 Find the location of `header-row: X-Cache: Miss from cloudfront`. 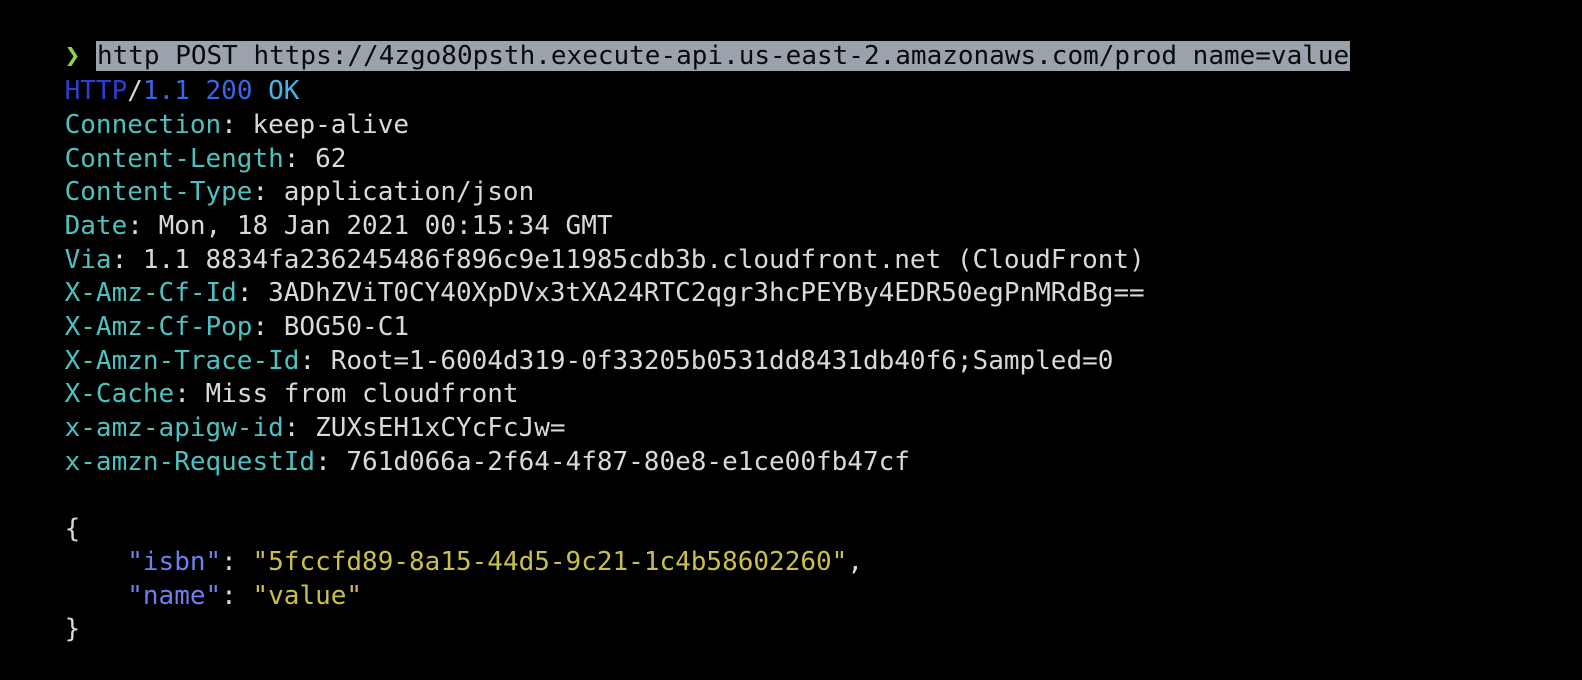

header-row: X-Cache: Miss from cloudfront is located at coordinates (291, 394).